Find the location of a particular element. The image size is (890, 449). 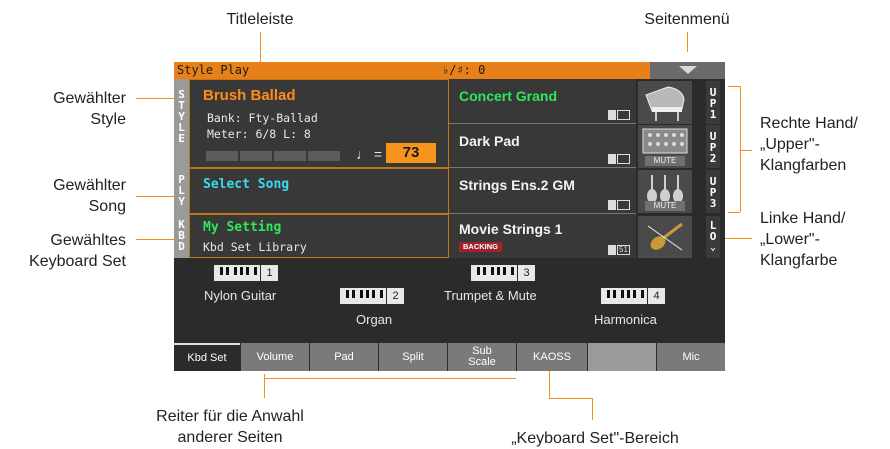

tab-sub-scale: Sub Scale is located at coordinates (482, 357).